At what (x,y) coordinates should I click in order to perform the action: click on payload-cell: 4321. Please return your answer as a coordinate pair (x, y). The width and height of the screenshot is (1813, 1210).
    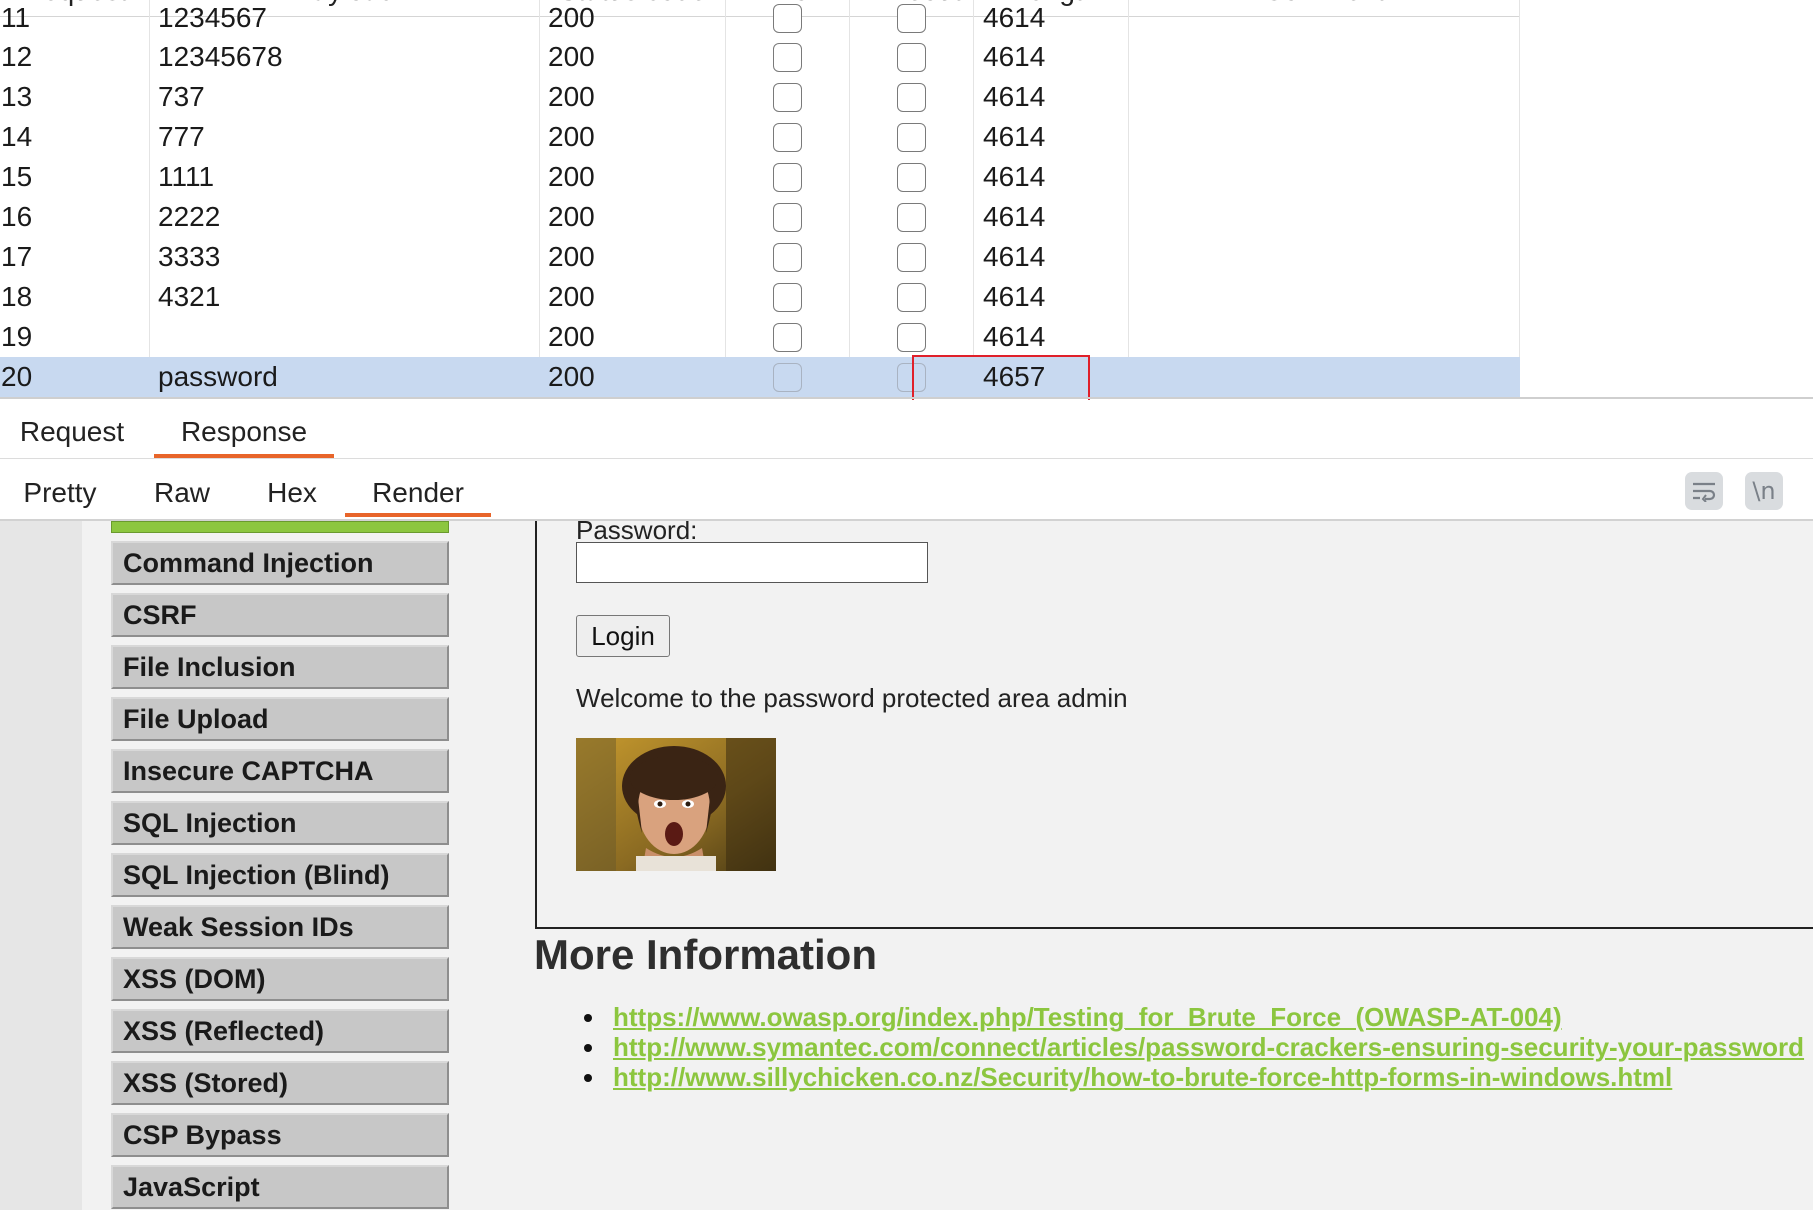
    Looking at the image, I should click on (345, 297).